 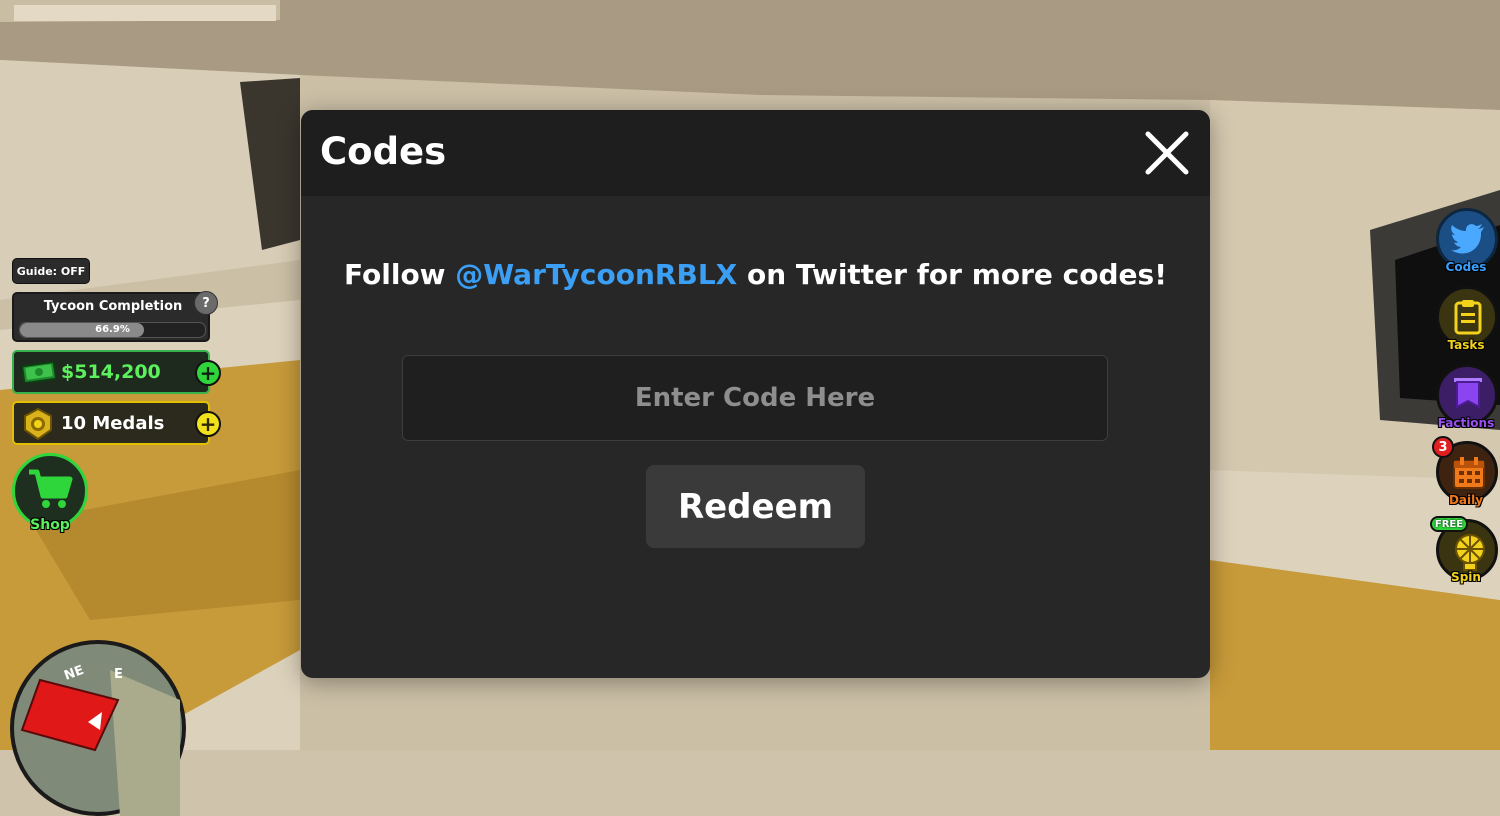 I want to click on codes-side-label: Codes, so click(x=1466, y=267).